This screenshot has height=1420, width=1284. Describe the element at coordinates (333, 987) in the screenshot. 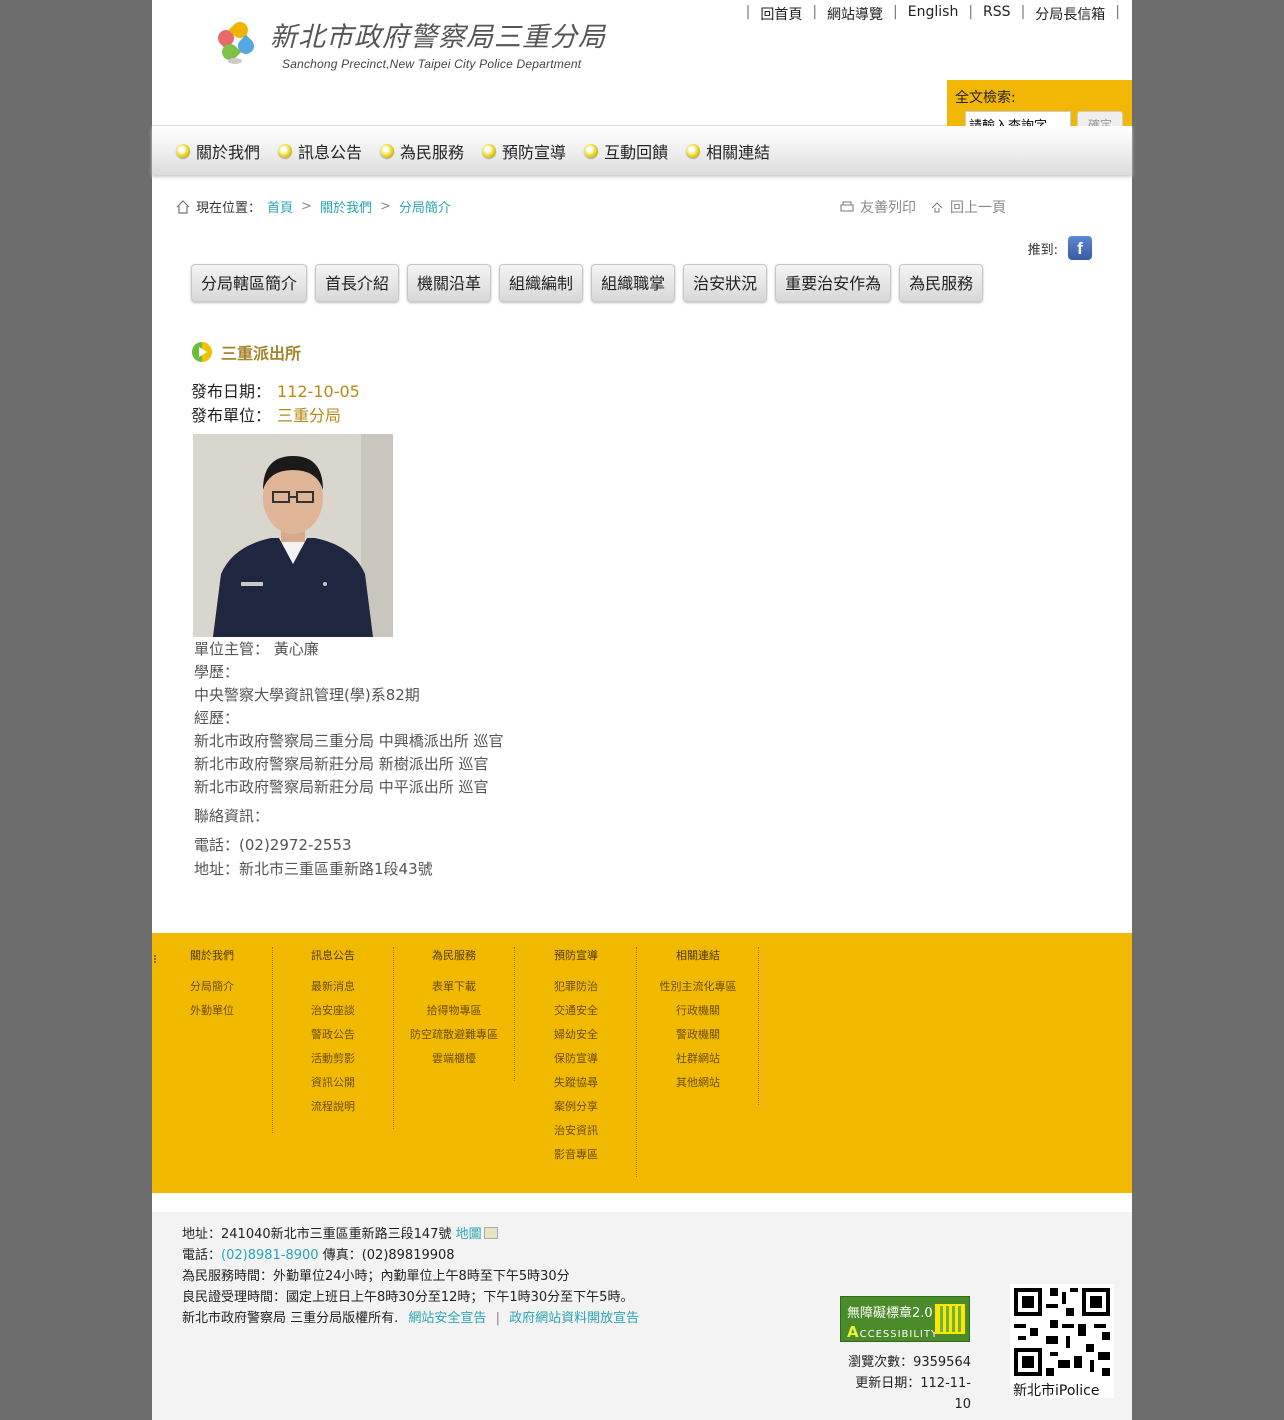

I see `footer-link: 最新消息` at that location.